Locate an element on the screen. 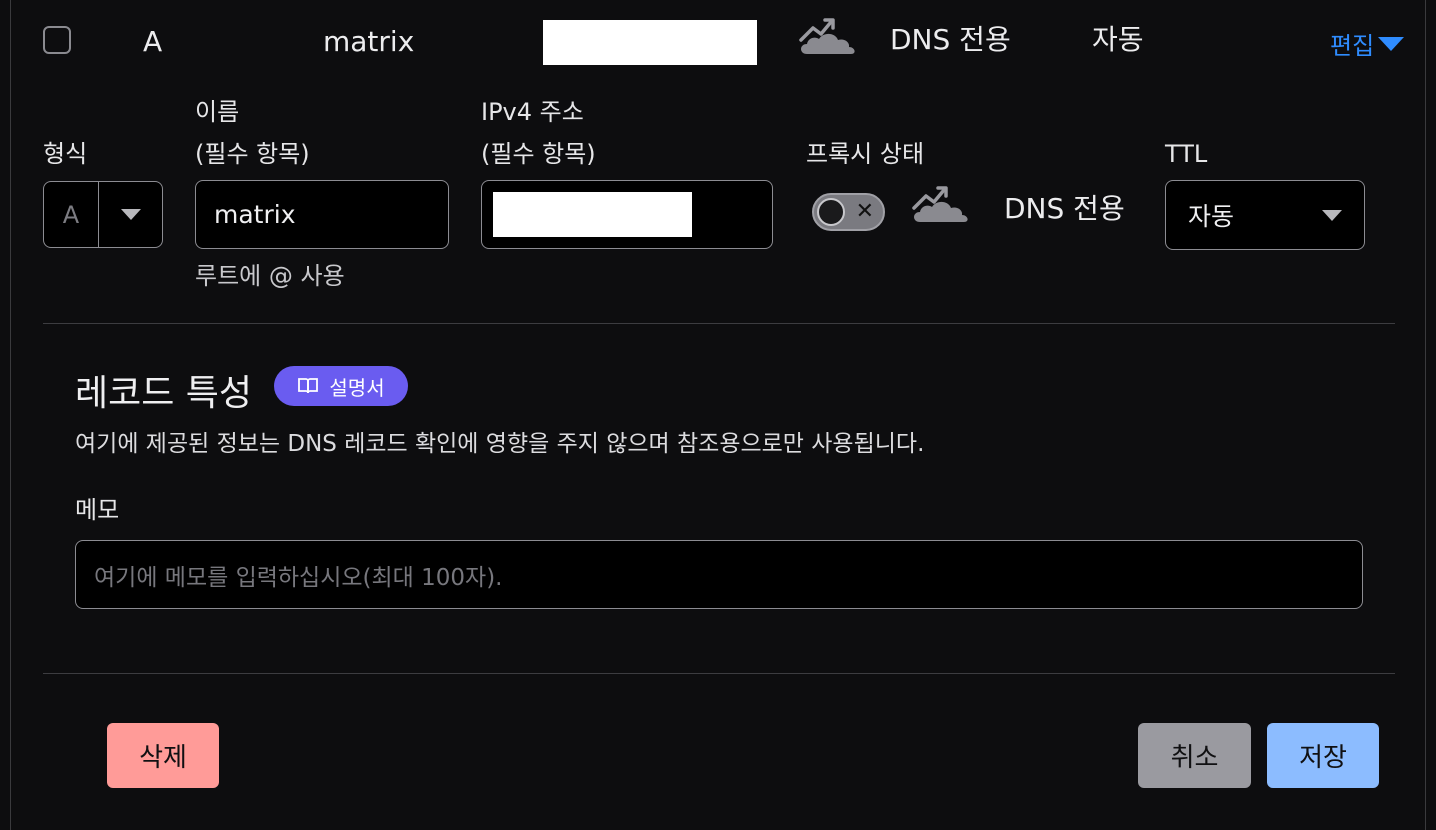 The height and width of the screenshot is (830, 1436). edit-label: 편집 is located at coordinates (1352, 46).